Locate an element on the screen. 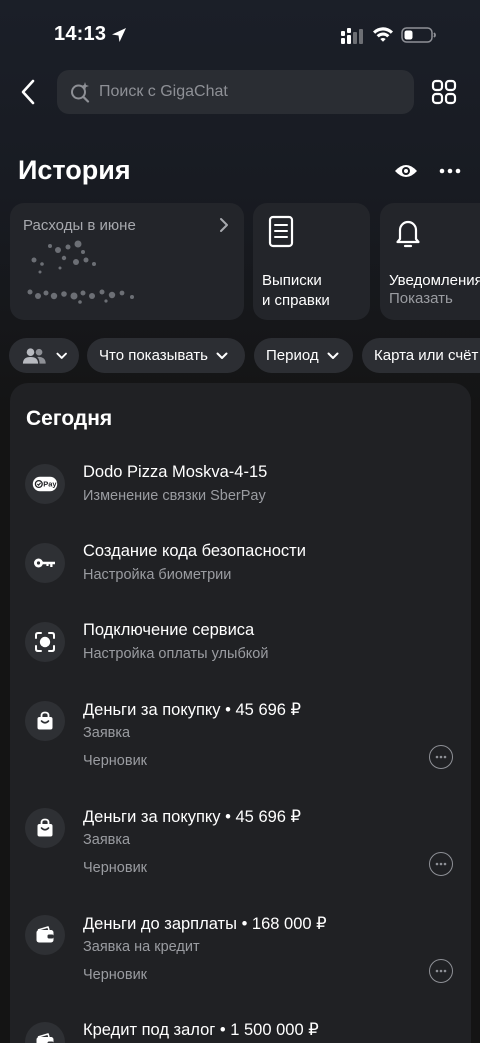 The image size is (480, 1043). page-title: История is located at coordinates (74, 170).